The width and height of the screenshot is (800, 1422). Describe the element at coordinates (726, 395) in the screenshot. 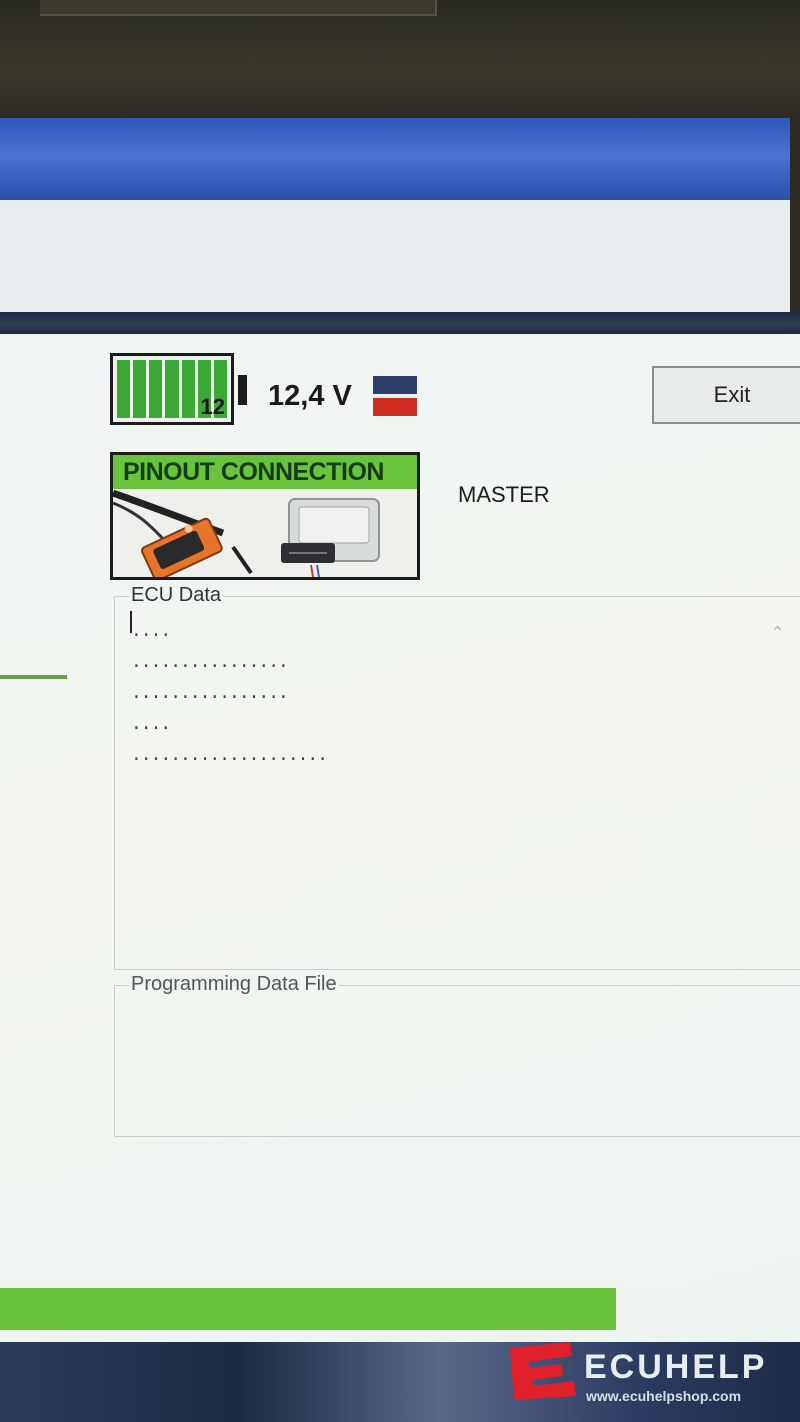

I see `exit-button: Exit` at that location.